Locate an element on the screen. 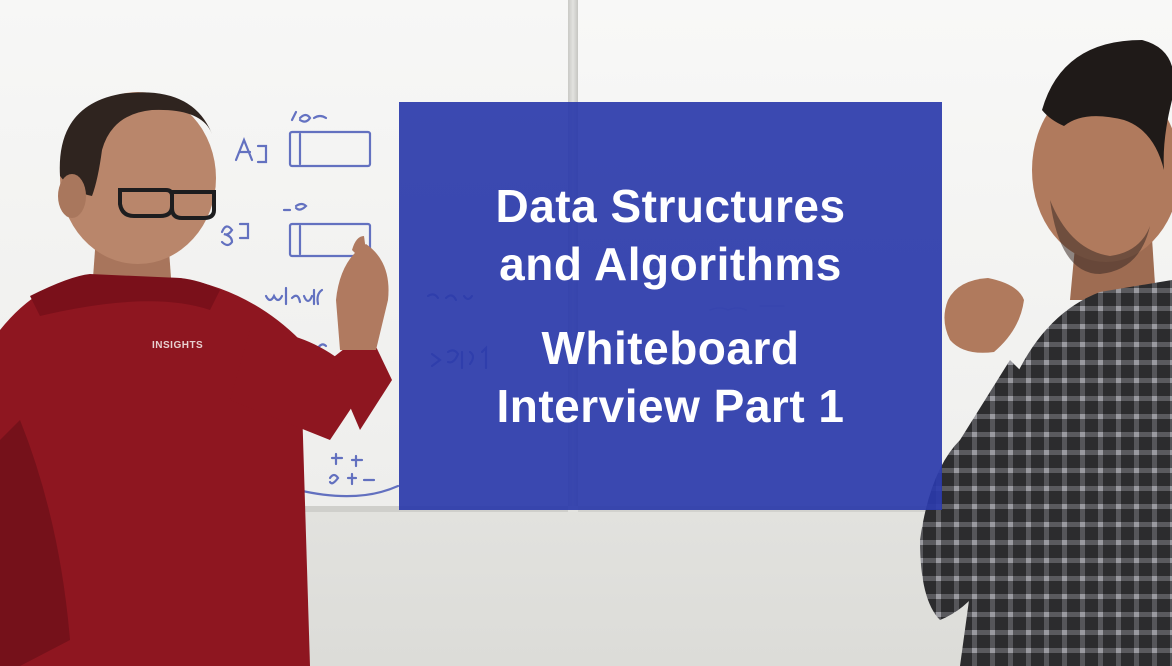 The image size is (1172, 666). subtitle-line-2: Interview Part 1 is located at coordinates (670, 406).